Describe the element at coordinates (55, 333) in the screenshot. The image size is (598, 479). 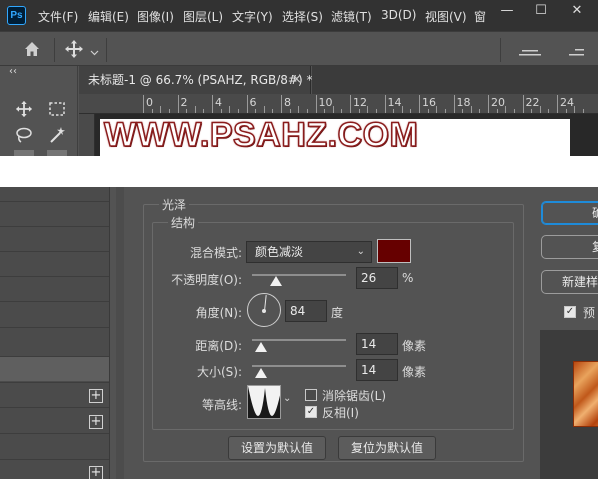
I see `style-list: + + +` at that location.